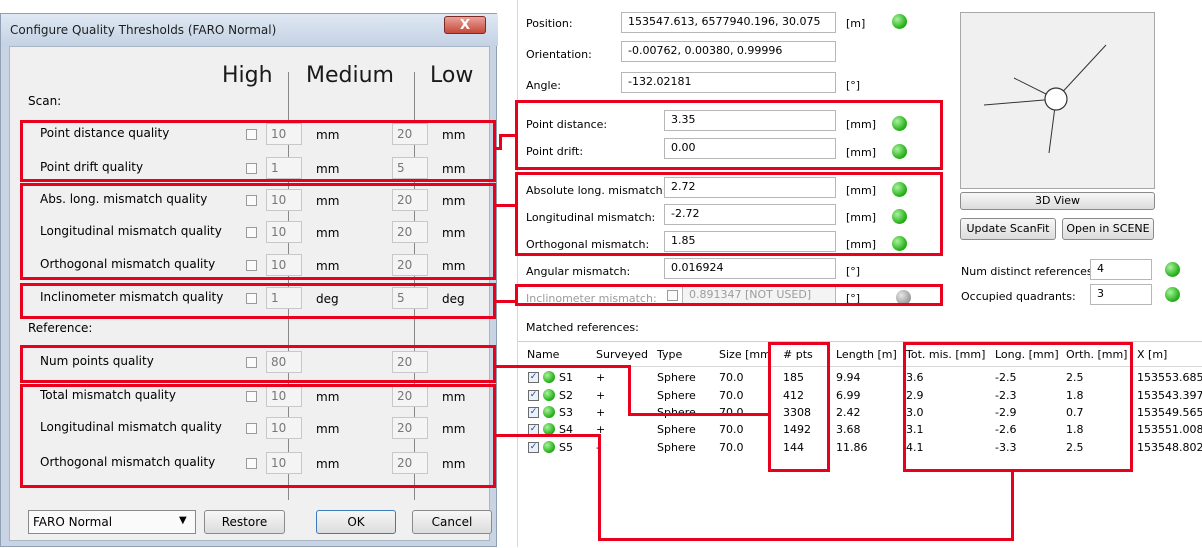  I want to click on table-cell: 153551.008, so click(1169, 429).